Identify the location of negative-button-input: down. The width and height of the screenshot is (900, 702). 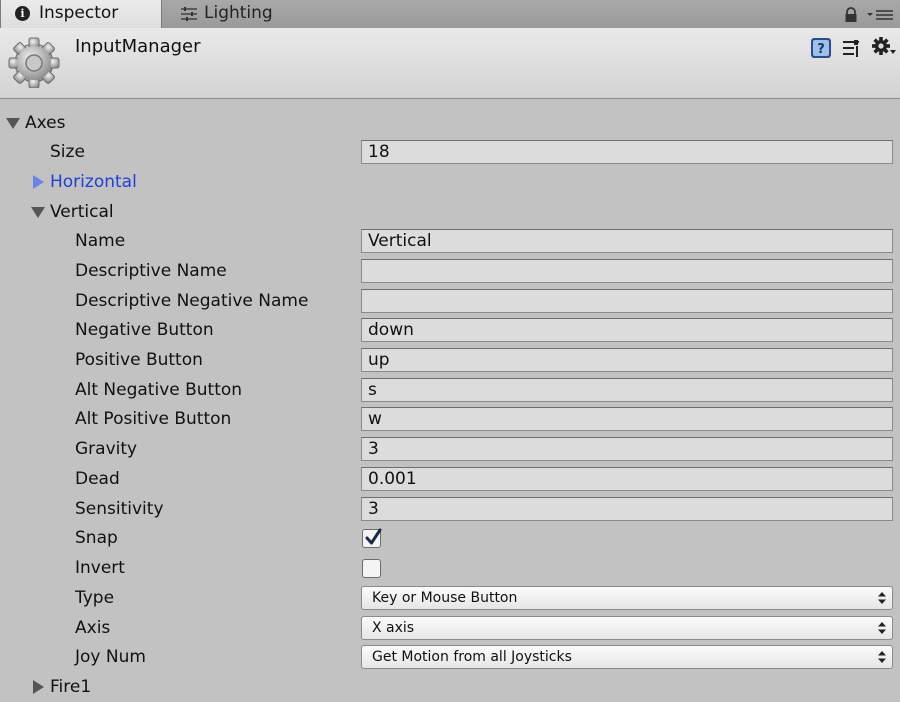
(627, 330).